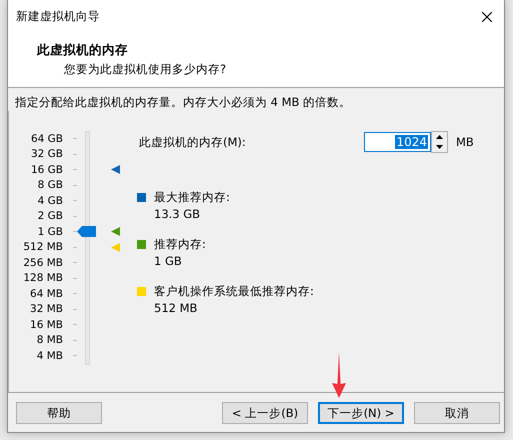  I want to click on tick-label: 64 MB, so click(46, 294).